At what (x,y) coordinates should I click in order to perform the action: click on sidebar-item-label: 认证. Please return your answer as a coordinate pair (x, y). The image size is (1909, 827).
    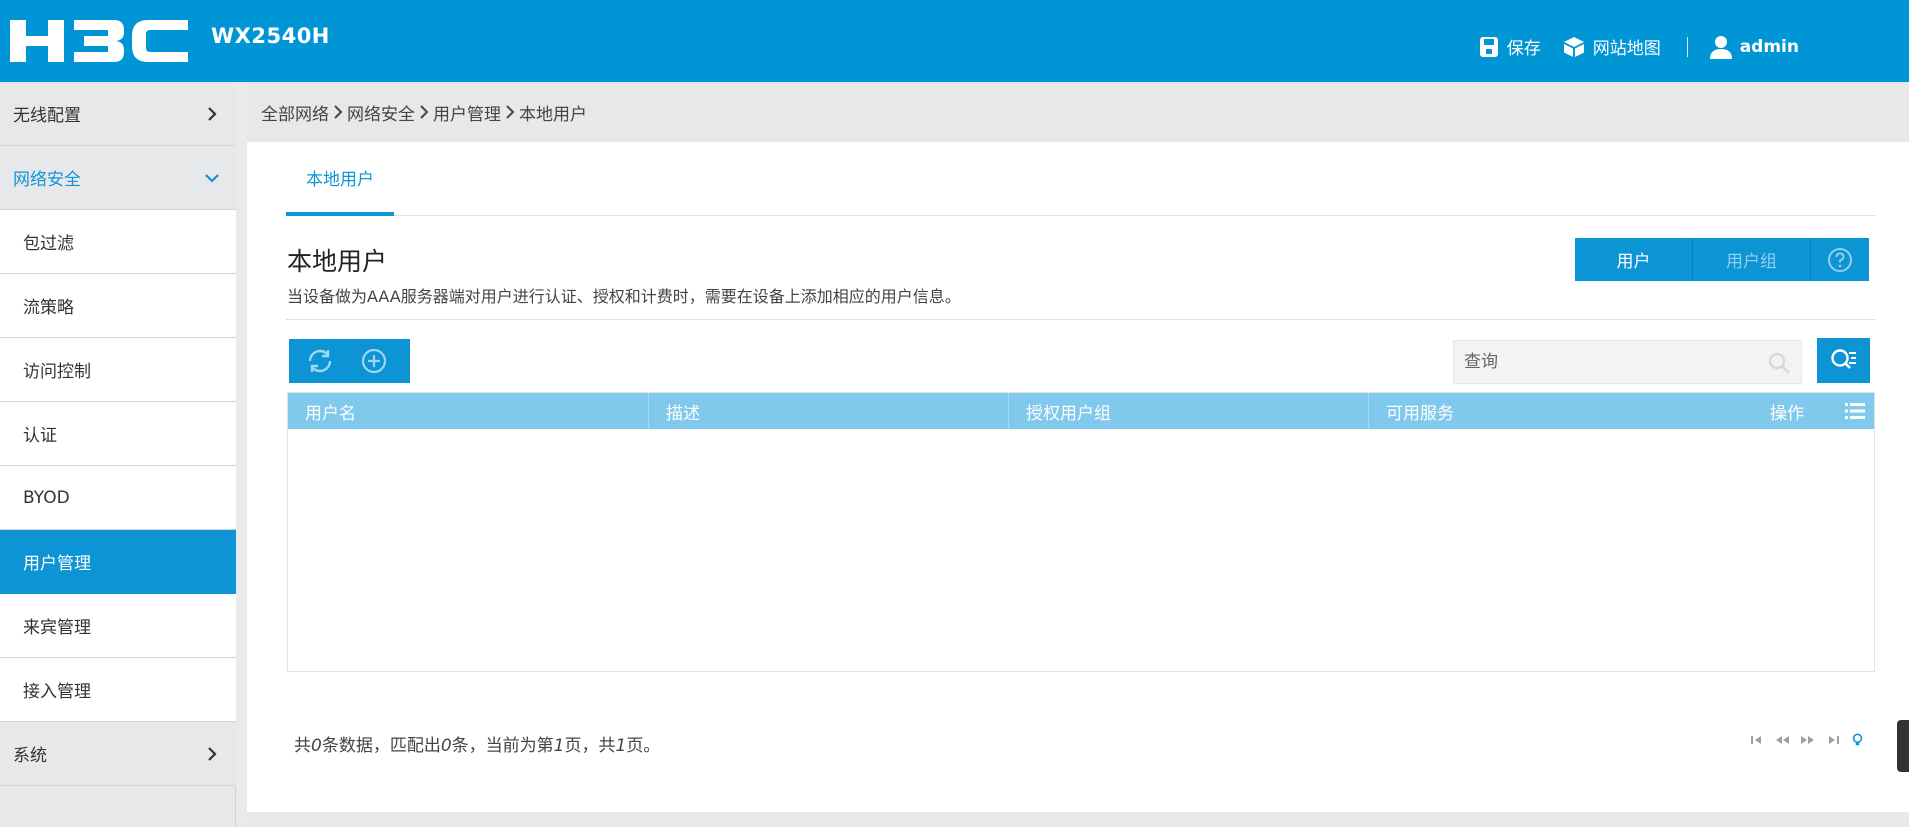
    Looking at the image, I should click on (40, 436).